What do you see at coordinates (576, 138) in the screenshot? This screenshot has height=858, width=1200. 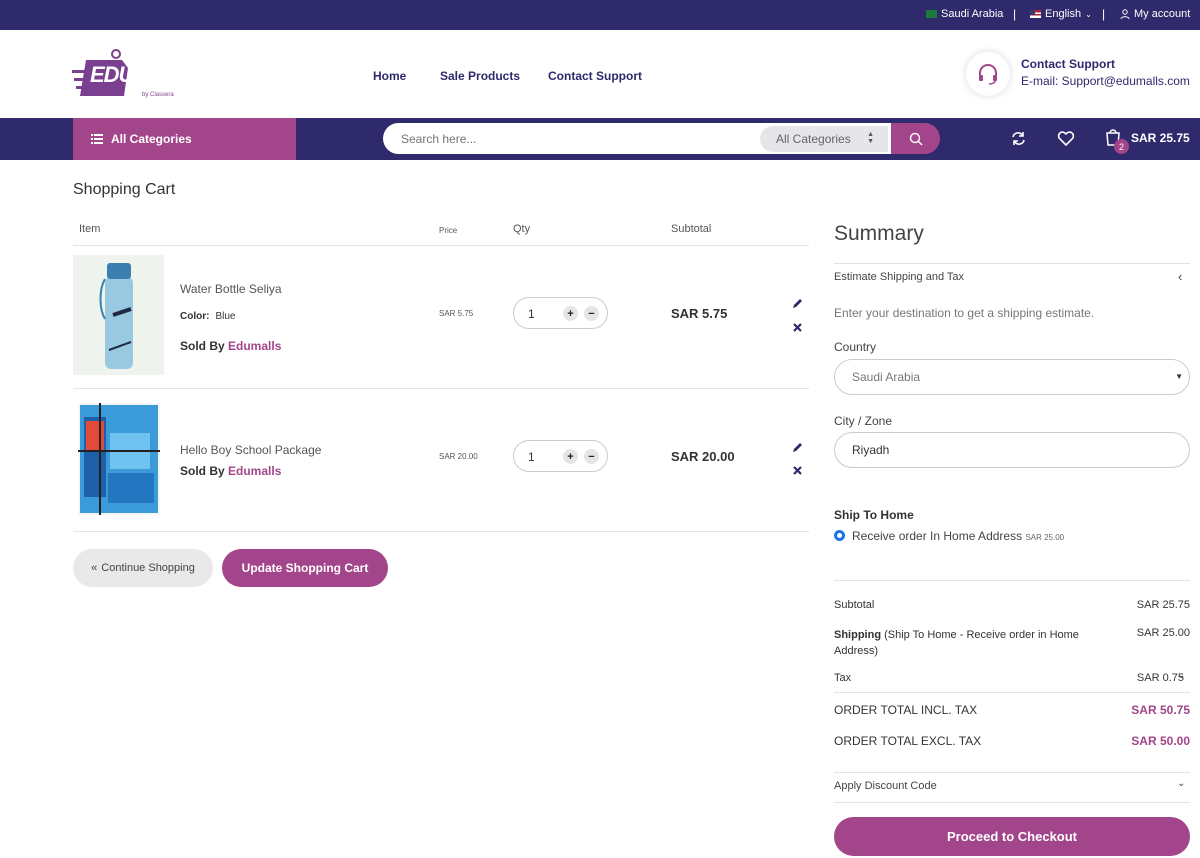 I see `search-input` at bounding box center [576, 138].